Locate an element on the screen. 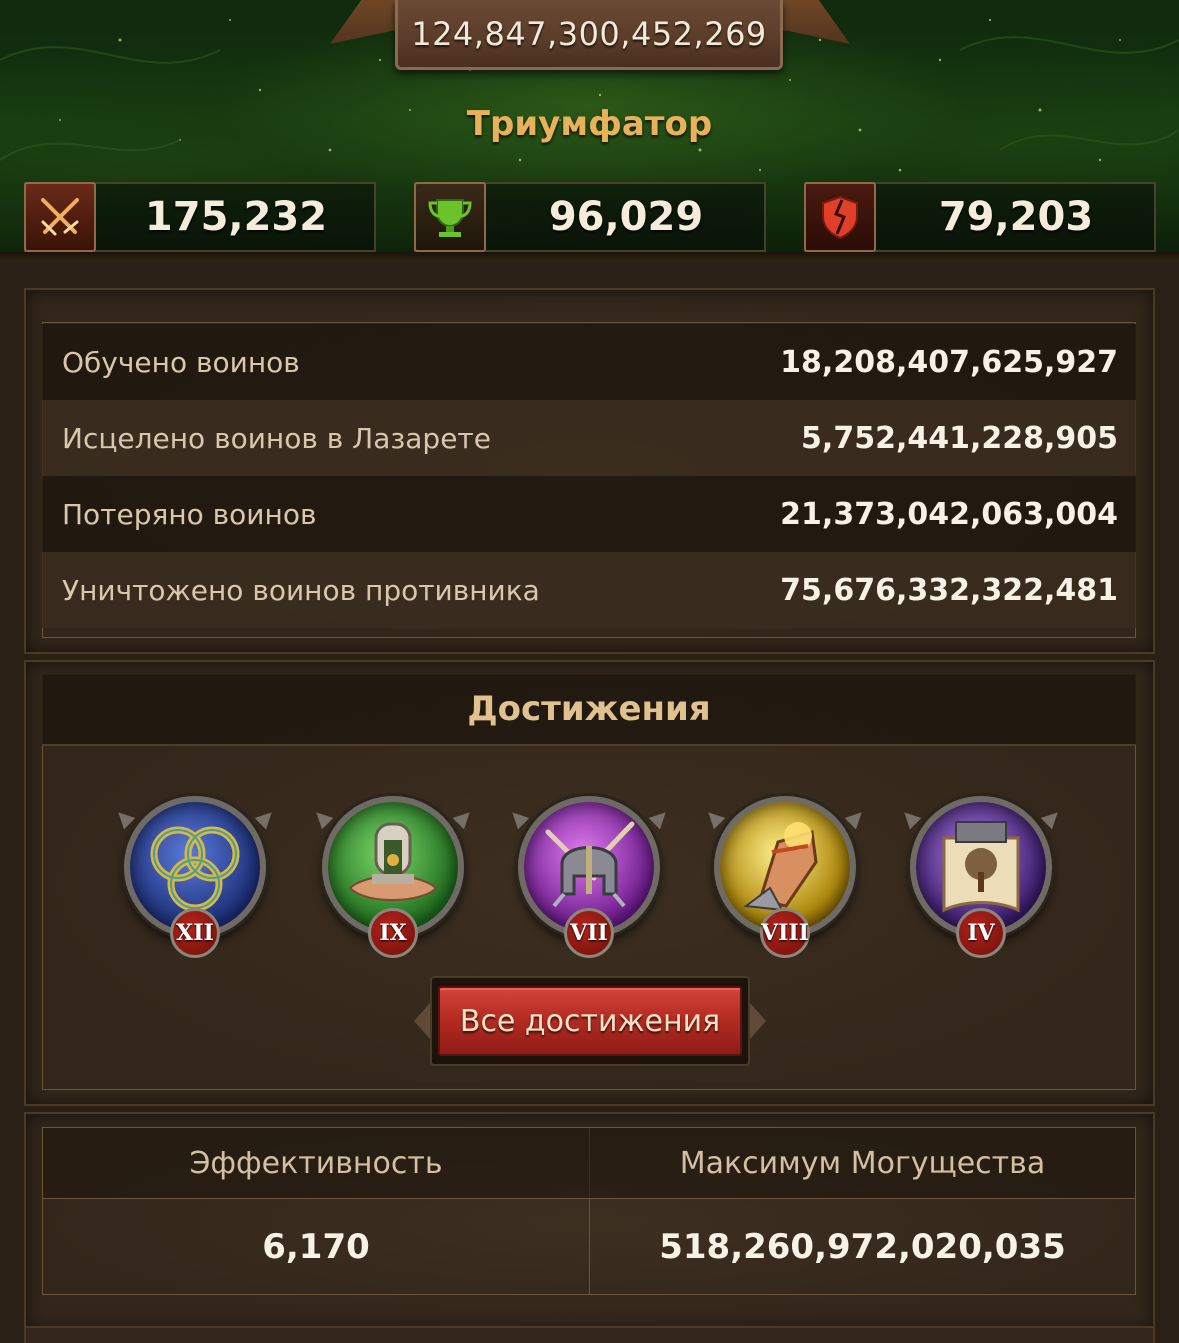 The width and height of the screenshot is (1179, 1343). defense-stat: 79,203 is located at coordinates (980, 217).